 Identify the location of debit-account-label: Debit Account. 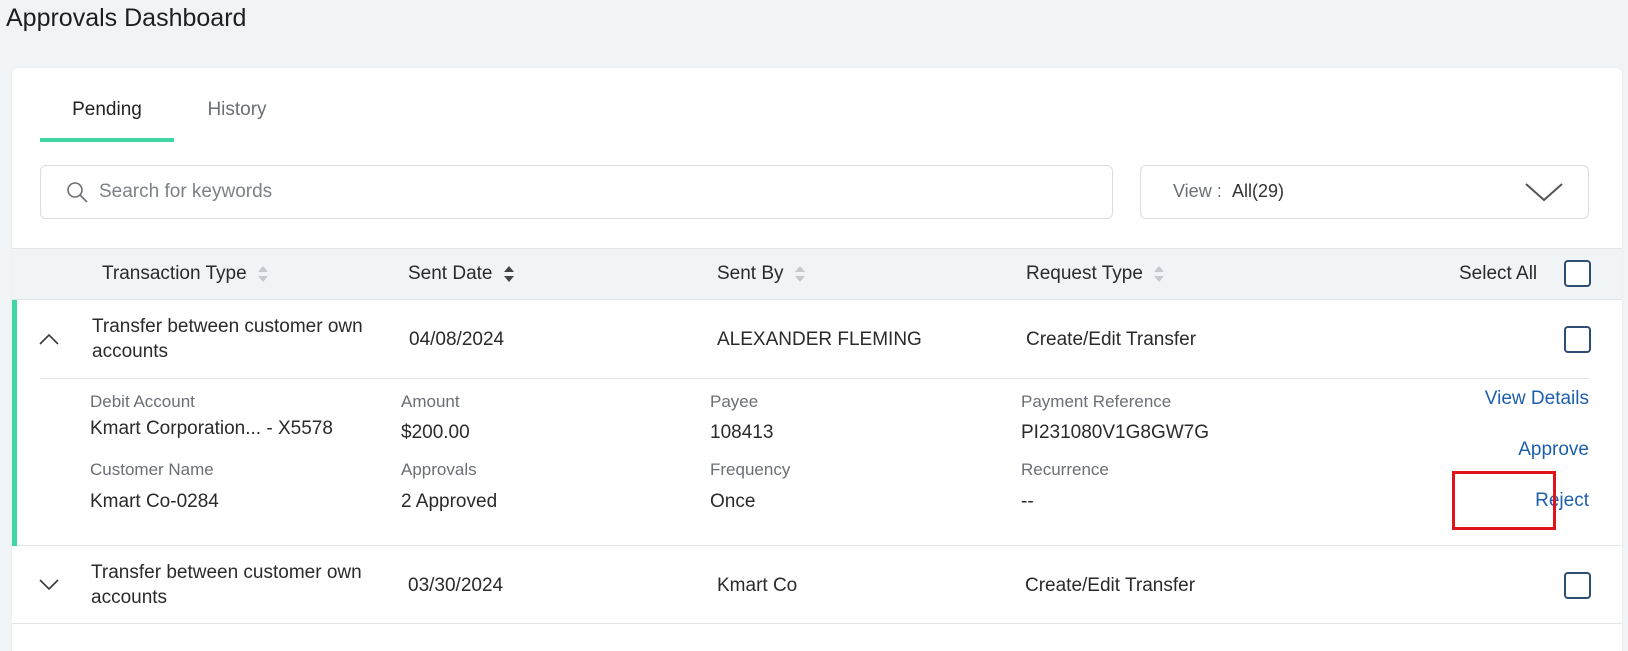
(142, 401).